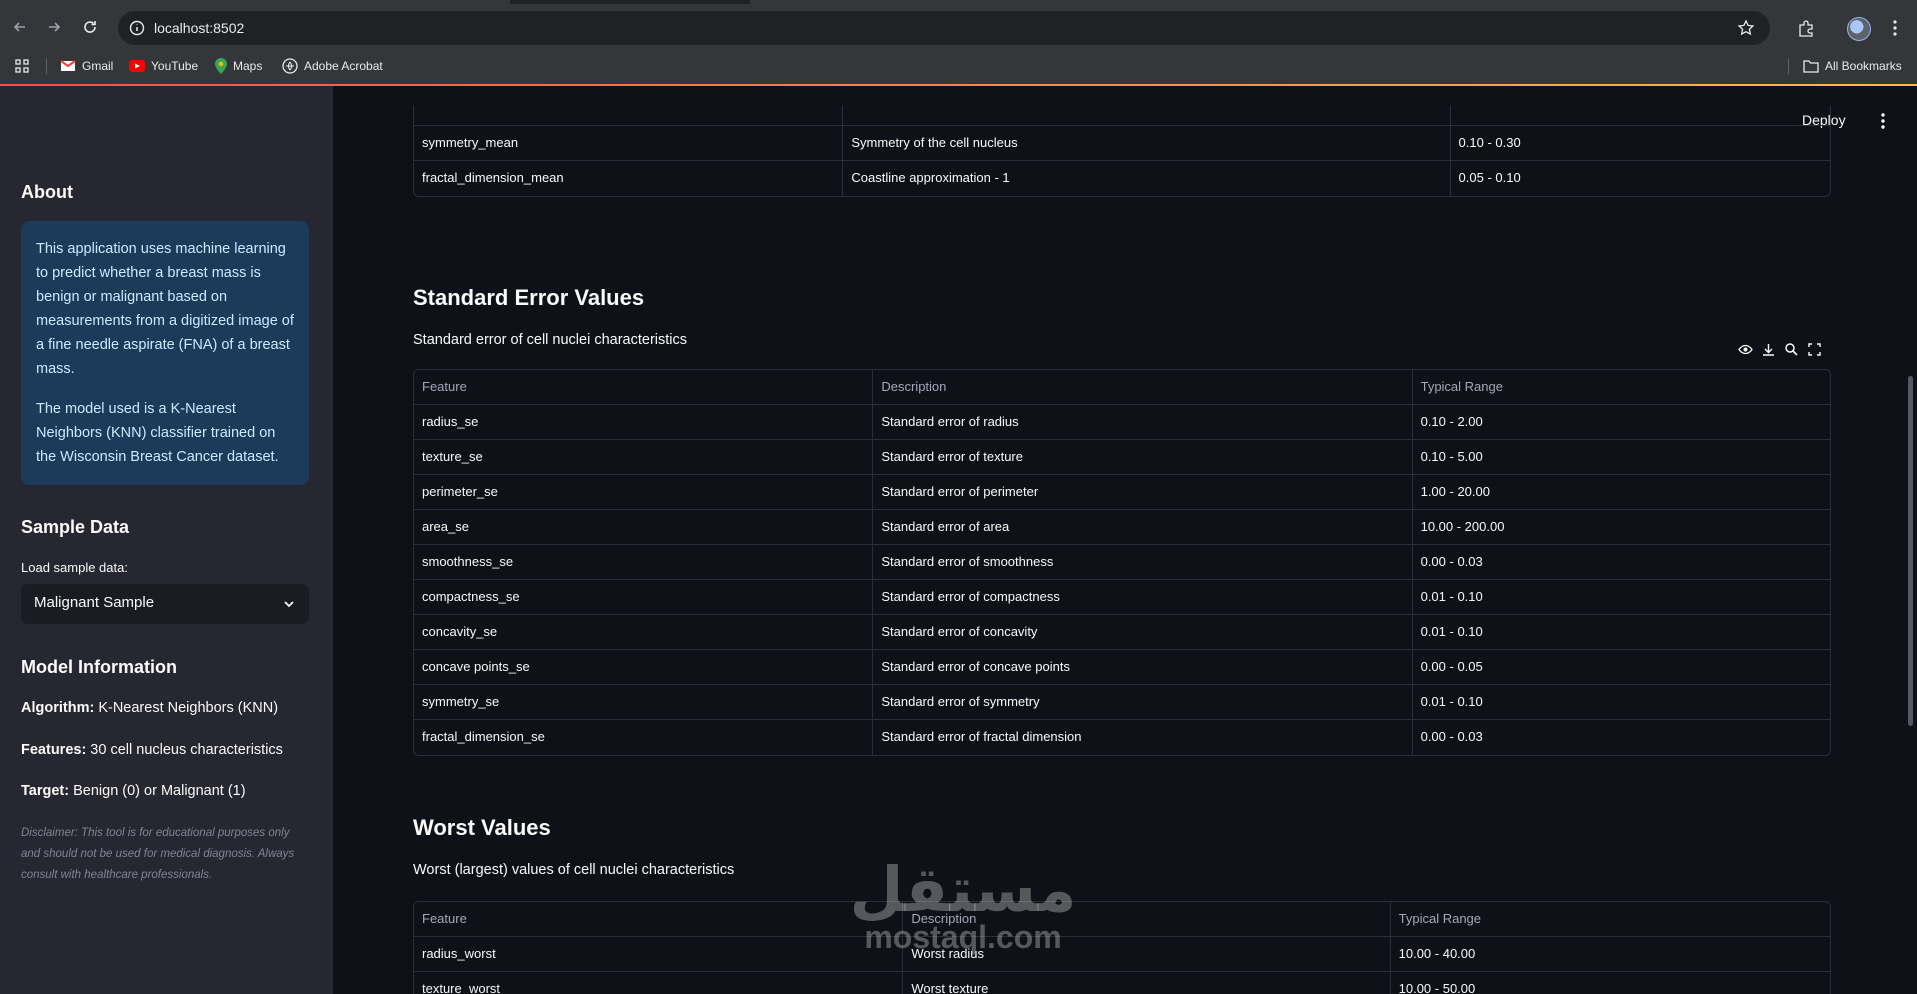 The height and width of the screenshot is (994, 1917). Describe the element at coordinates (1143, 737) in the screenshot. I see `table-cell: Standard error of fractal dimension` at that location.